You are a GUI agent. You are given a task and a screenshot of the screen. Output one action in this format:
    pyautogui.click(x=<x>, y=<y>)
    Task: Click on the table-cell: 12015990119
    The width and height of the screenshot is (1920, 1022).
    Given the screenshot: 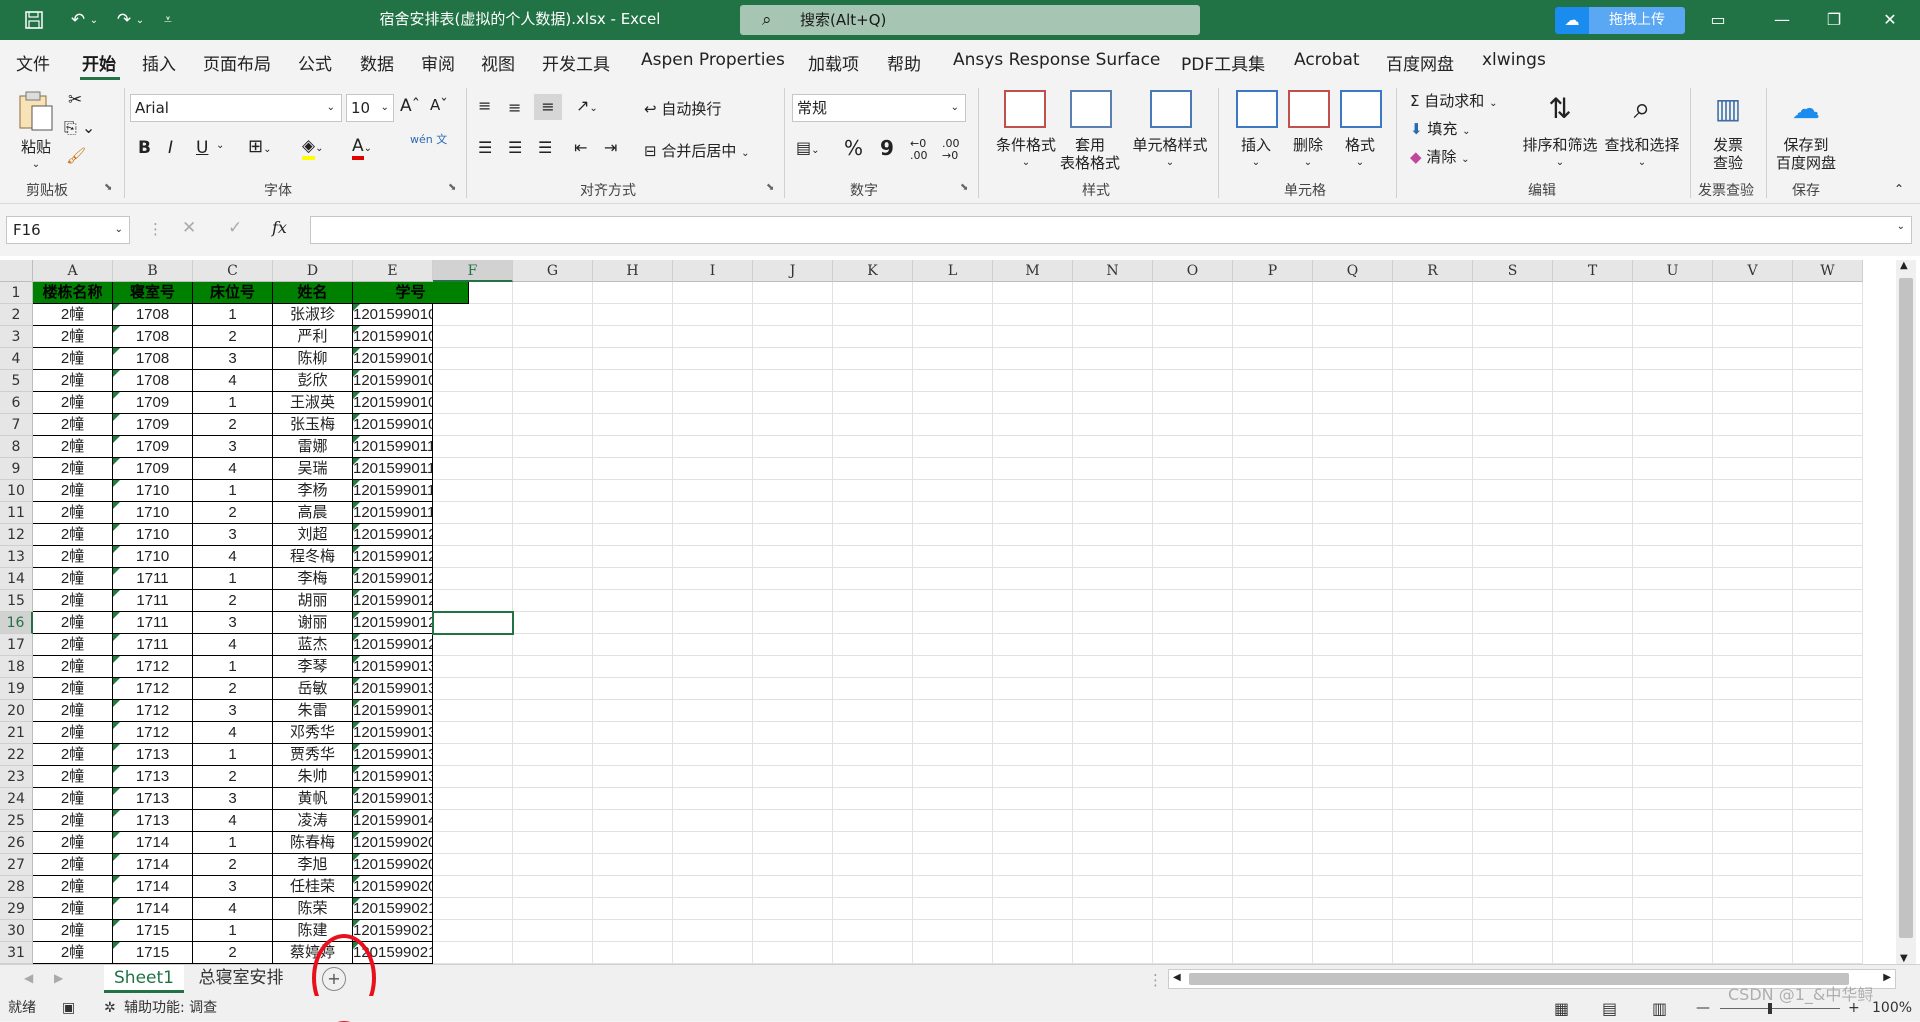 What is the action you would take?
    pyautogui.click(x=393, y=513)
    